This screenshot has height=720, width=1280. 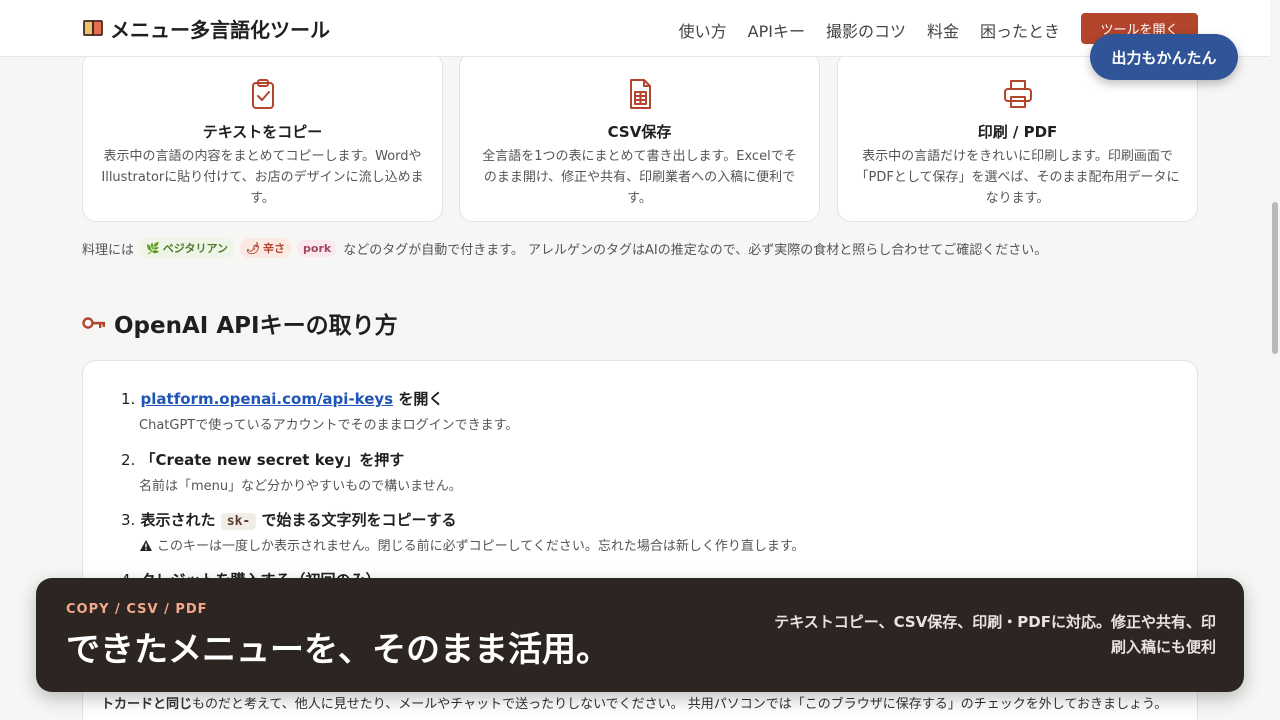 I want to click on warning-icon, so click(x=146, y=545).